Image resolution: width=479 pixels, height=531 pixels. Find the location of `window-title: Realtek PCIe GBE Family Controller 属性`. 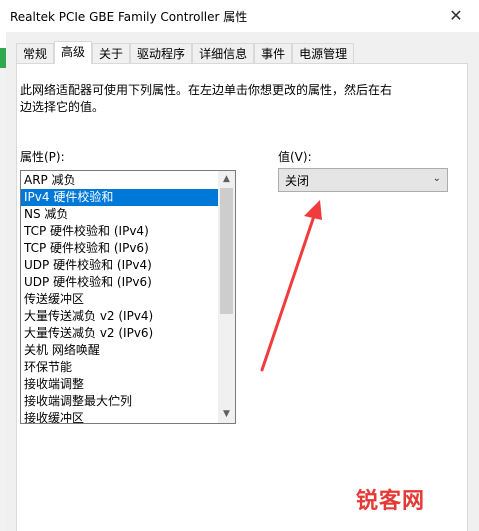

window-title: Realtek PCIe GBE Family Controller 属性 is located at coordinates (129, 17).